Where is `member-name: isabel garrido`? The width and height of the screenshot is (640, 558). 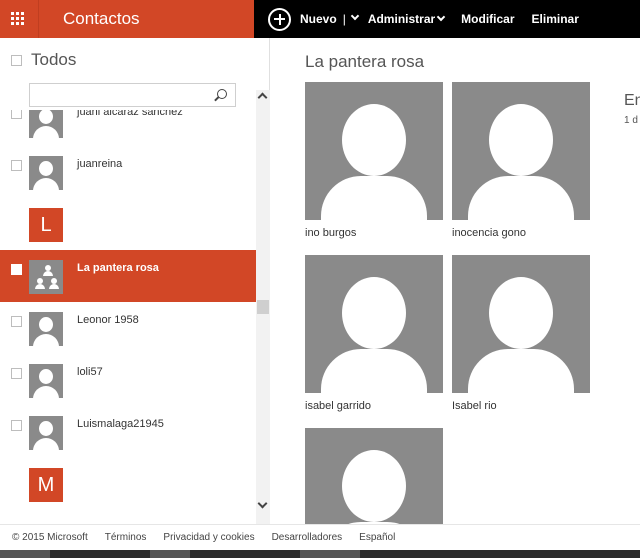
member-name: isabel garrido is located at coordinates (338, 406).